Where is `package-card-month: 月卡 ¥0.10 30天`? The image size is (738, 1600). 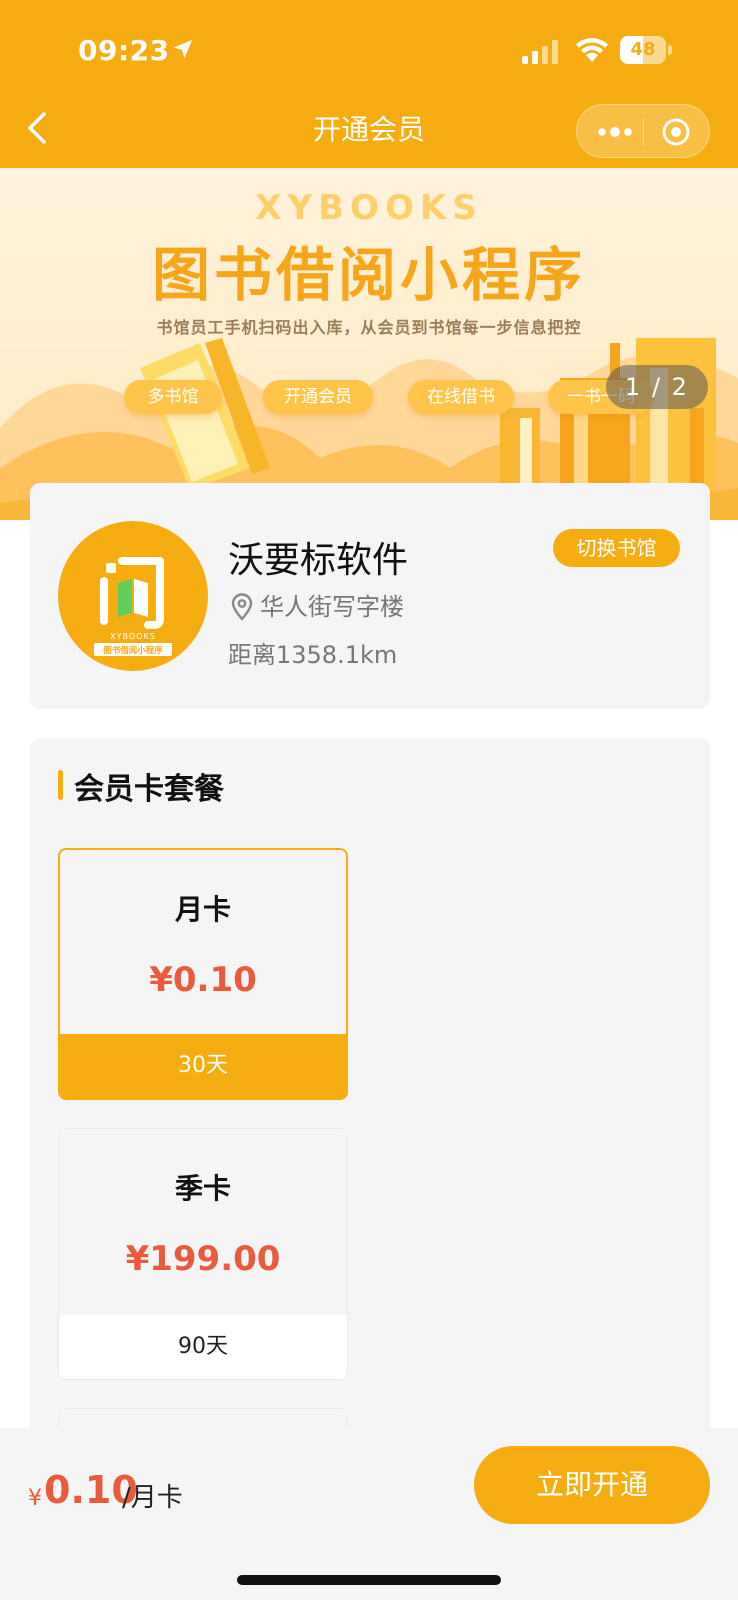 package-card-month: 月卡 ¥0.10 30天 is located at coordinates (203, 974).